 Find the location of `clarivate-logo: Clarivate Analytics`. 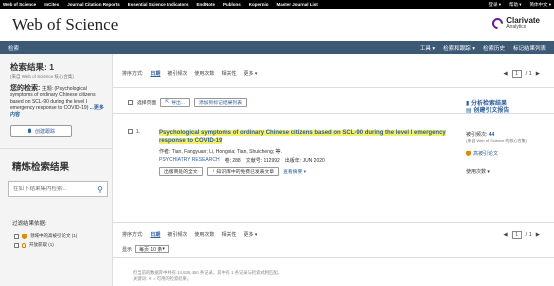

clarivate-logo: Clarivate Analytics is located at coordinates (514, 23).